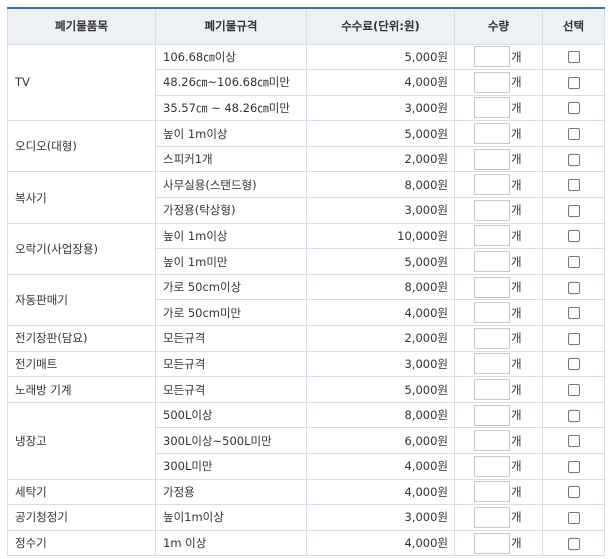  I want to click on header-fee: 수수료(단위:원), so click(380, 26).